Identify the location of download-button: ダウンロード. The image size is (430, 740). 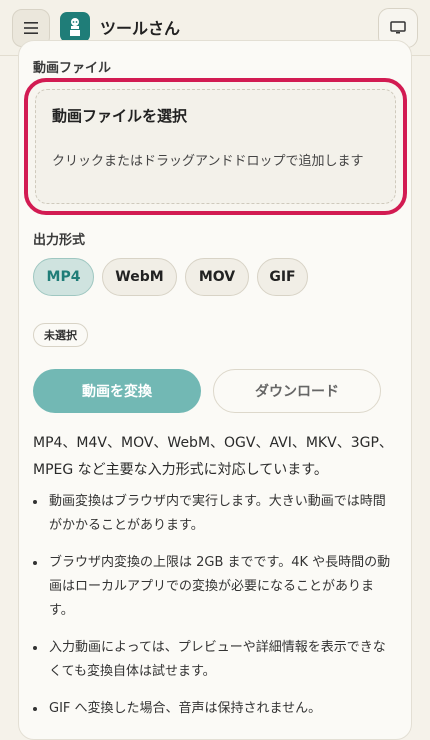
(297, 391).